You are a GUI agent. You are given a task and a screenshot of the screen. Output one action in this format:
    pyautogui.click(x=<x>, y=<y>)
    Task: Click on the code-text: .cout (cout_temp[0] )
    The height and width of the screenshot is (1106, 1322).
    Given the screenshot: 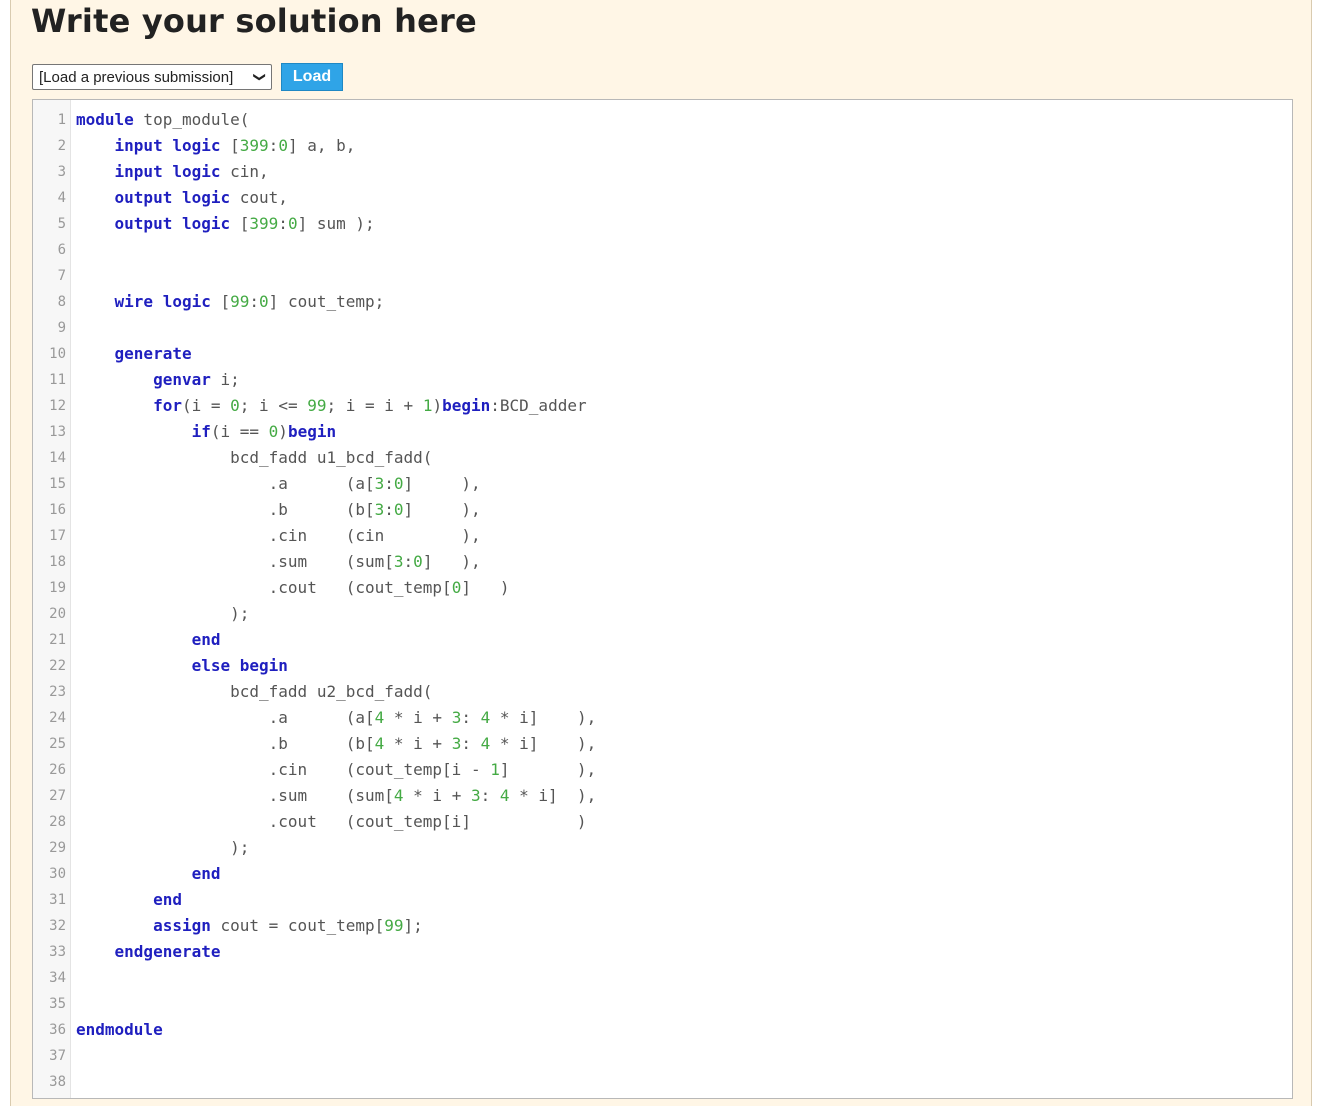 What is the action you would take?
    pyautogui.click(x=293, y=588)
    